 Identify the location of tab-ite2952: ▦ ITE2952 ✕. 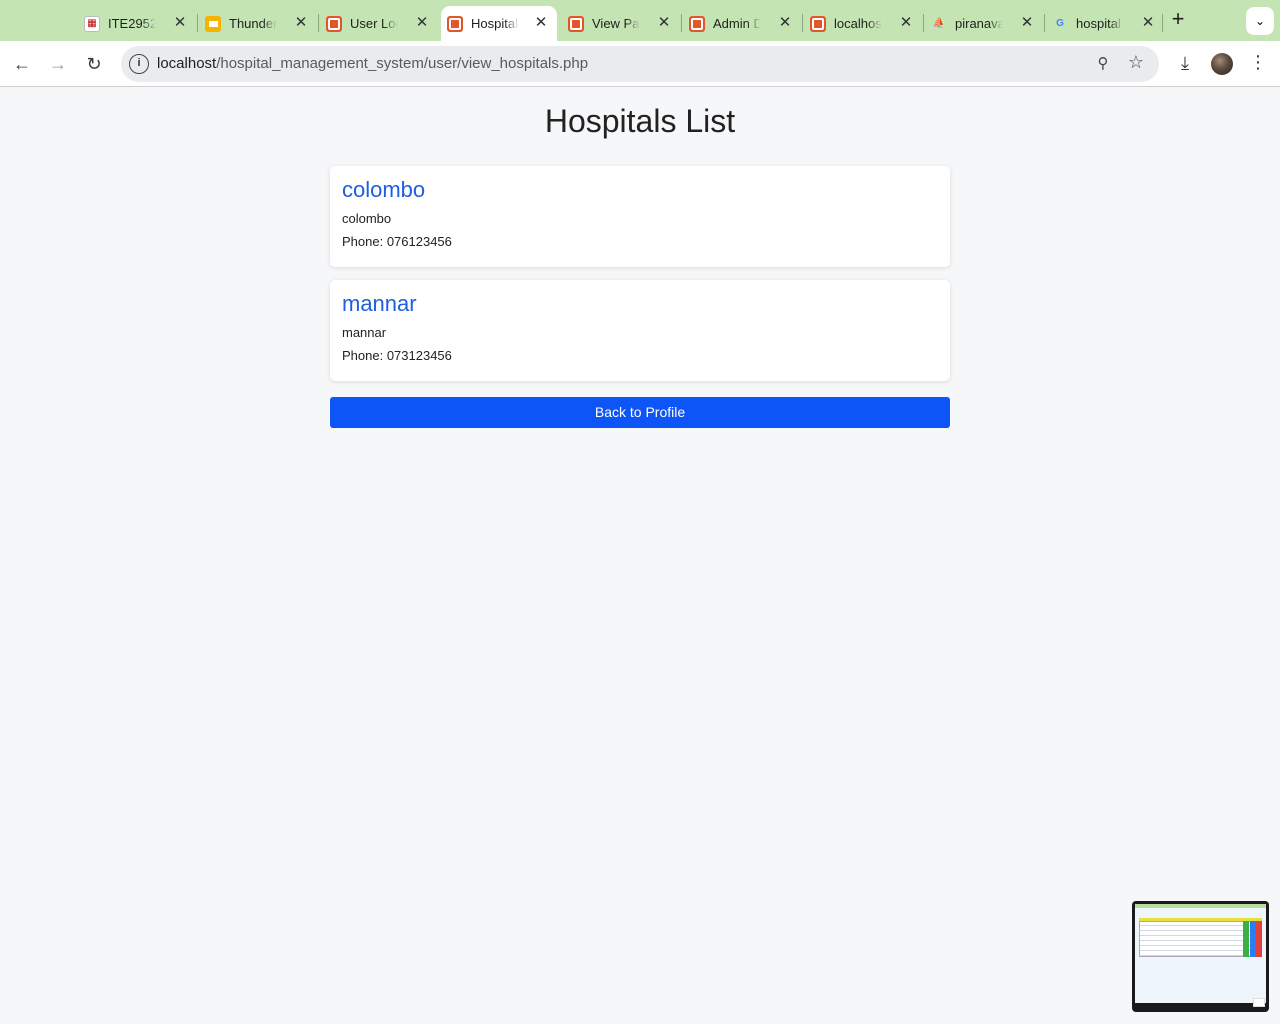
(137, 23).